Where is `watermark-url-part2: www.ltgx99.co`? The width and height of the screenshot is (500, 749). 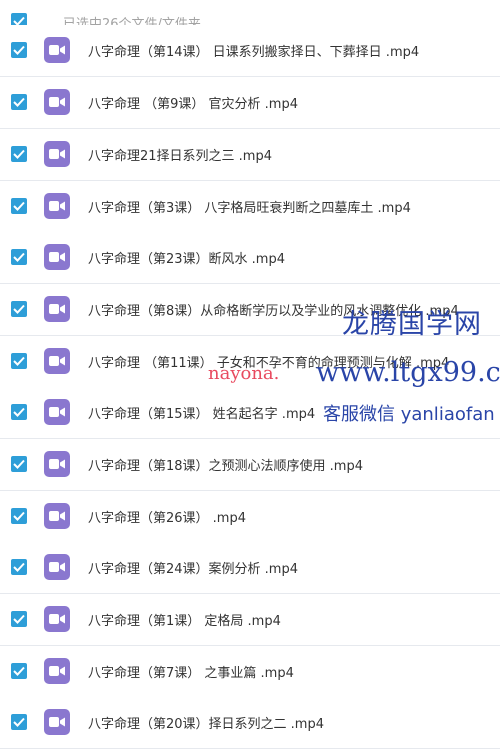 watermark-url-part2: www.ltgx99.co is located at coordinates (408, 372).